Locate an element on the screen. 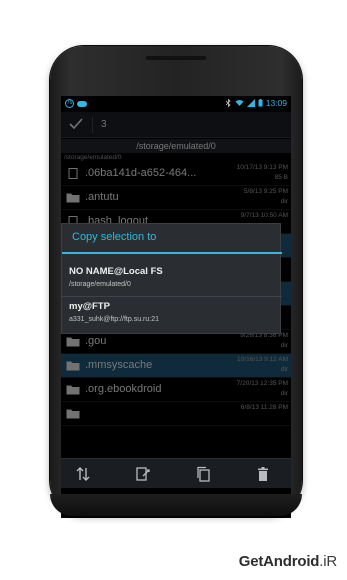 Image resolution: width=347 pixels, height=580 pixels. phone-chin is located at coordinates (176, 505).